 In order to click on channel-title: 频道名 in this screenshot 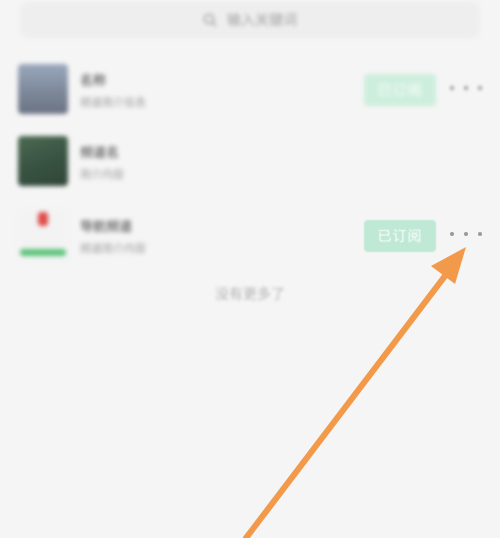, I will do `click(100, 153)`.